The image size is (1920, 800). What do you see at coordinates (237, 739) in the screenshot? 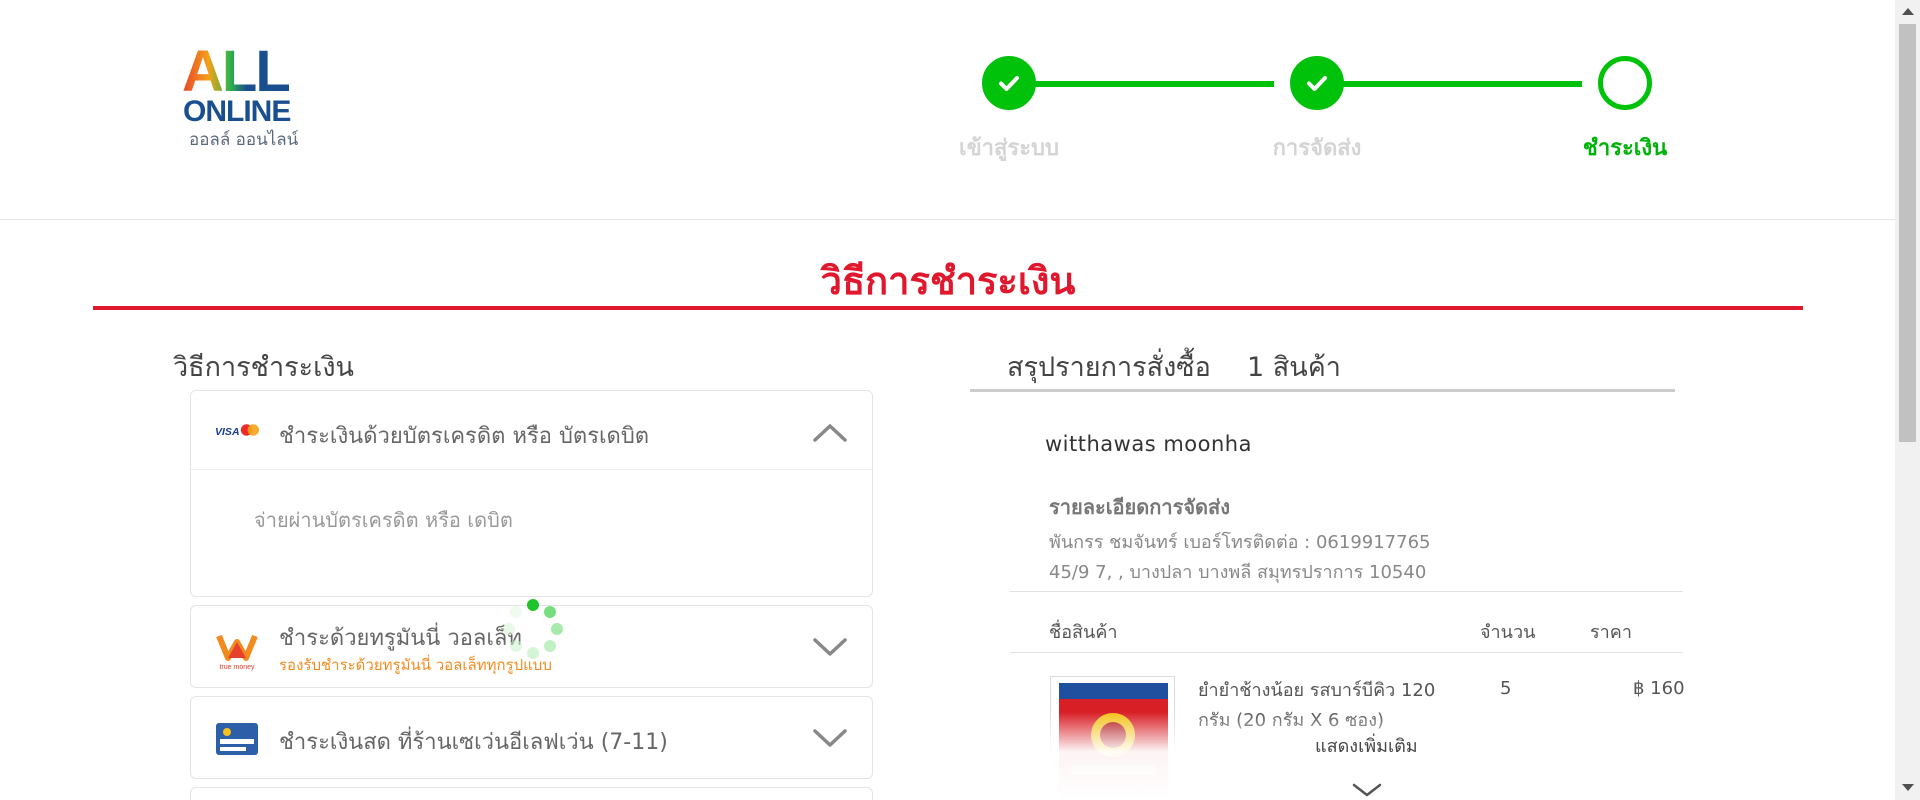
I see `counter-service-icon` at bounding box center [237, 739].